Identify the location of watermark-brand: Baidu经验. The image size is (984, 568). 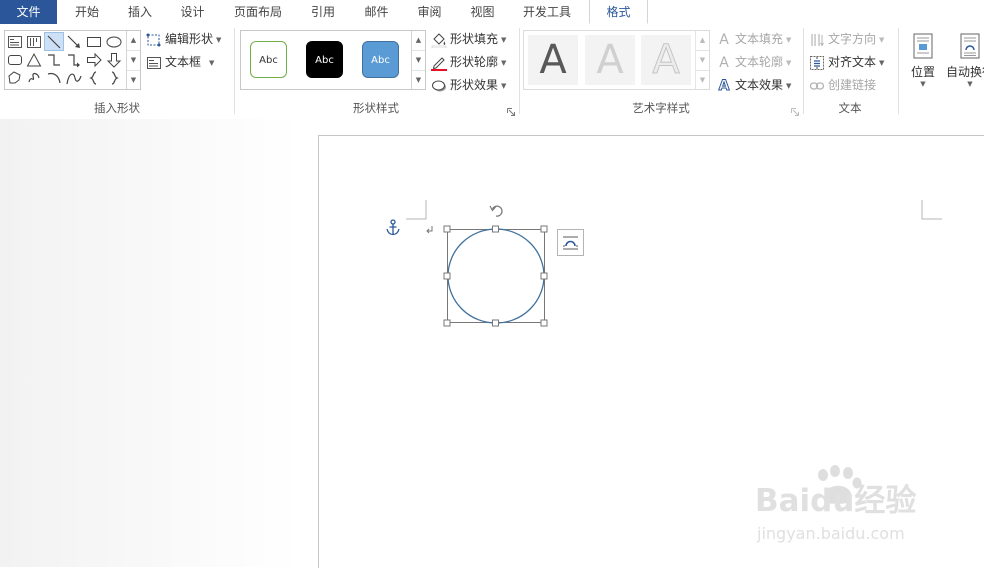
(835, 501).